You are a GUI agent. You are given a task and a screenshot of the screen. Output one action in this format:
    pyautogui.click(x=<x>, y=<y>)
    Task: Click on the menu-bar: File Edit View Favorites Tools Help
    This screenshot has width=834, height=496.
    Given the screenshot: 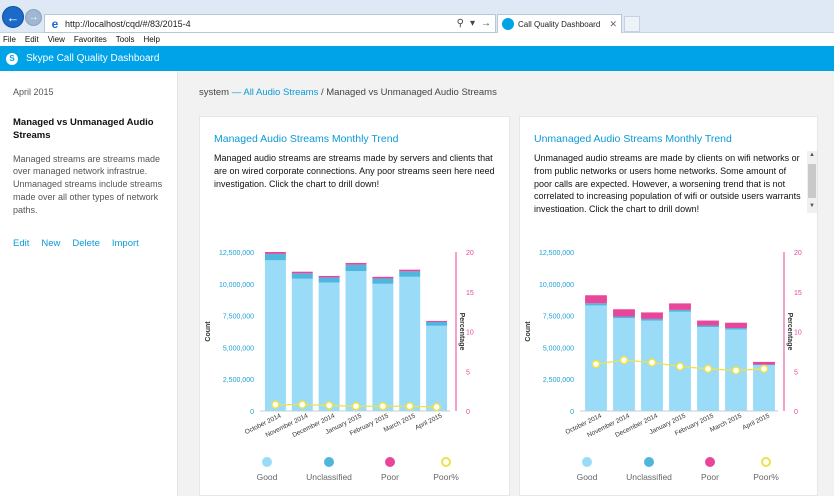 What is the action you would take?
    pyautogui.click(x=417, y=39)
    